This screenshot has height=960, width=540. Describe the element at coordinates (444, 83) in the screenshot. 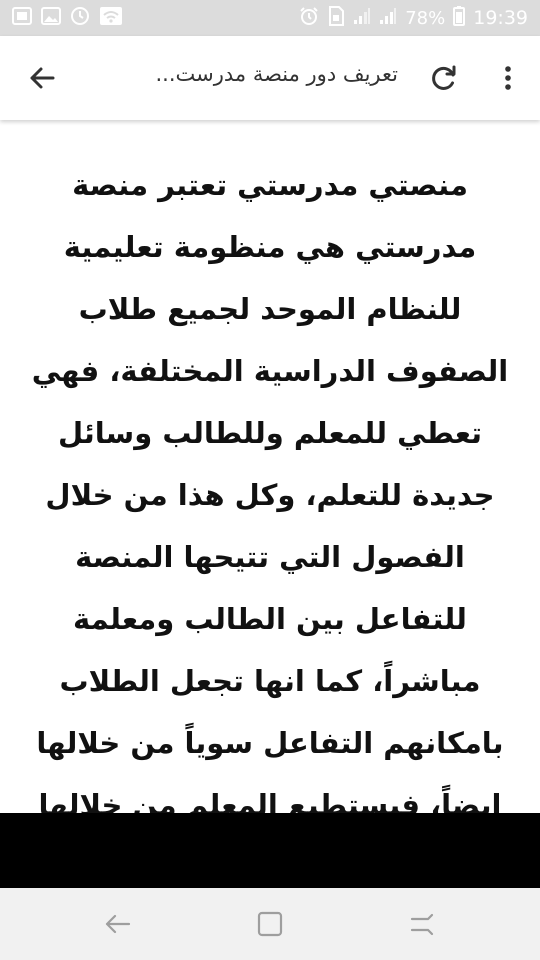

I see `refresh-icon` at that location.